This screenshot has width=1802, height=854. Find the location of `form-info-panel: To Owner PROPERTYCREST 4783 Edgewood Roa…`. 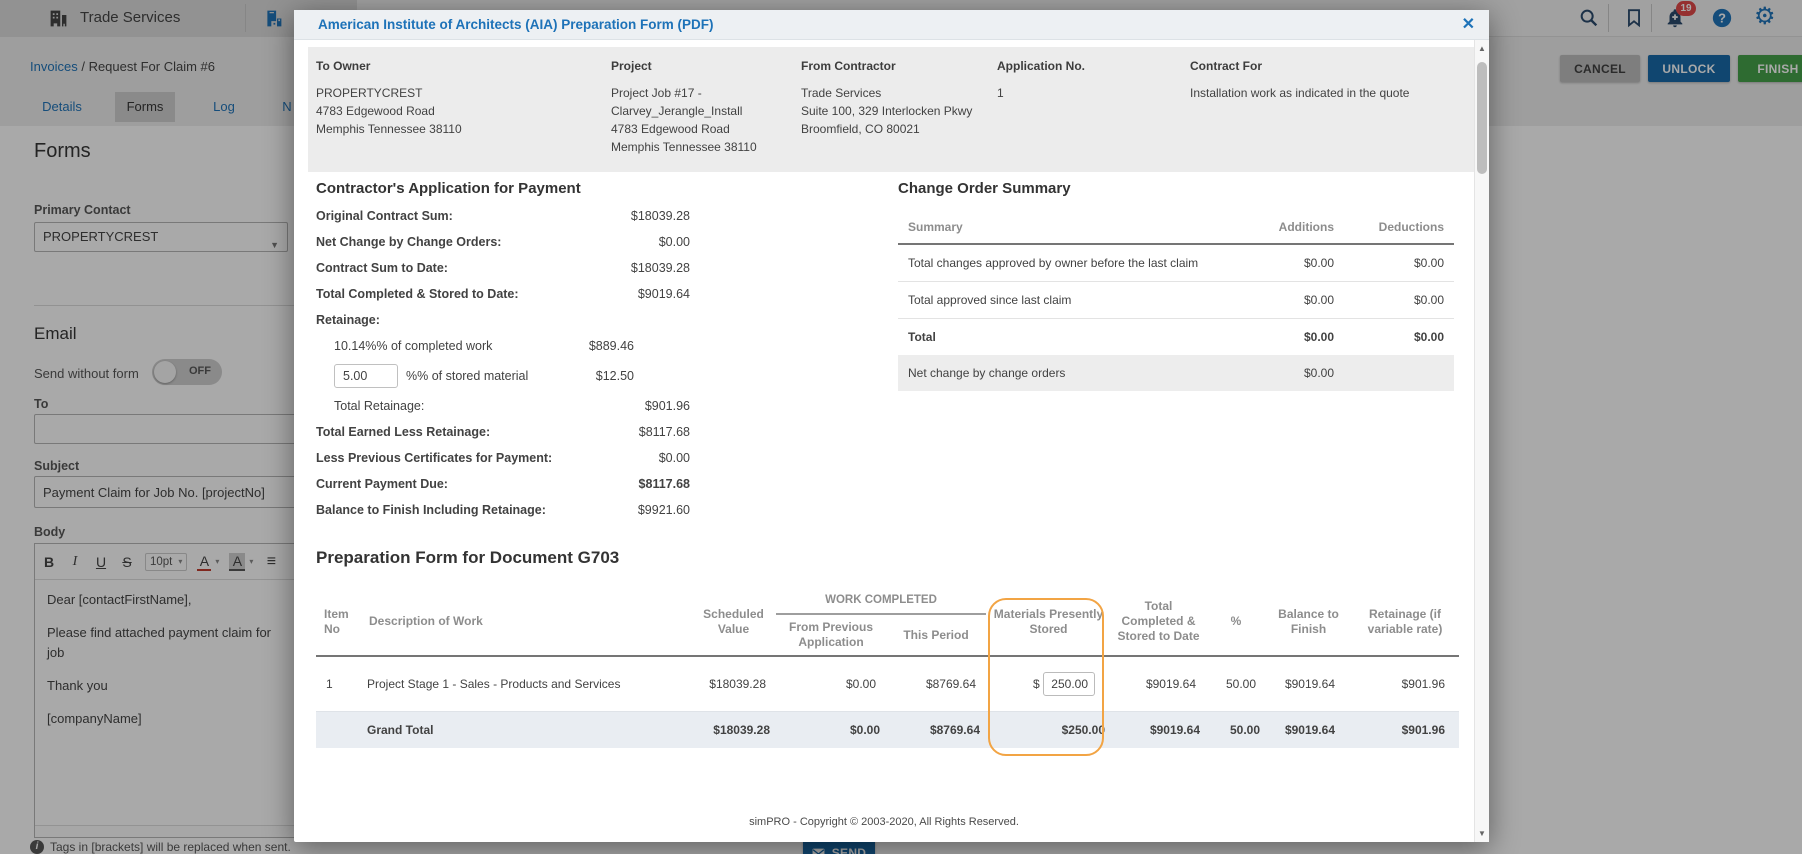

form-info-panel: To Owner PROPERTYCREST 4783 Edgewood Roa… is located at coordinates (891, 109).